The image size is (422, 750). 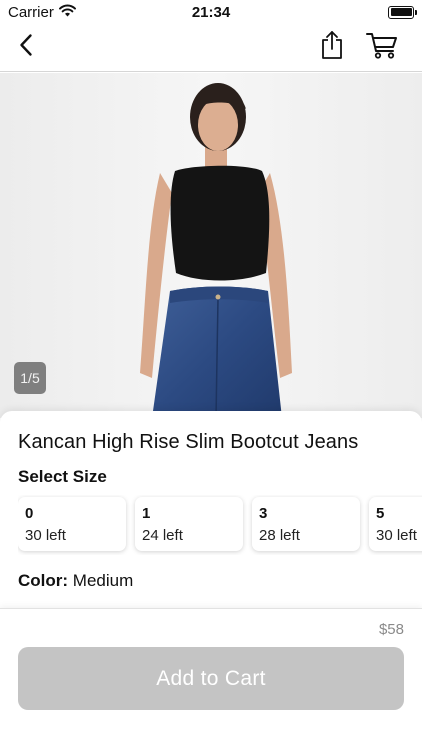 I want to click on size-options: 0 30 left 1 24 left 3 28 left 5 30 left, so click(x=220, y=525).